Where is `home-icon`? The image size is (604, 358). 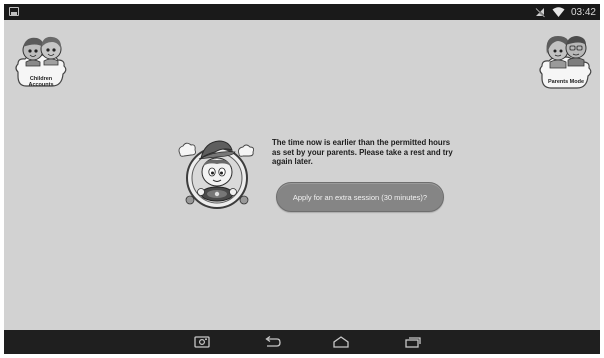
home-icon is located at coordinates (341, 342).